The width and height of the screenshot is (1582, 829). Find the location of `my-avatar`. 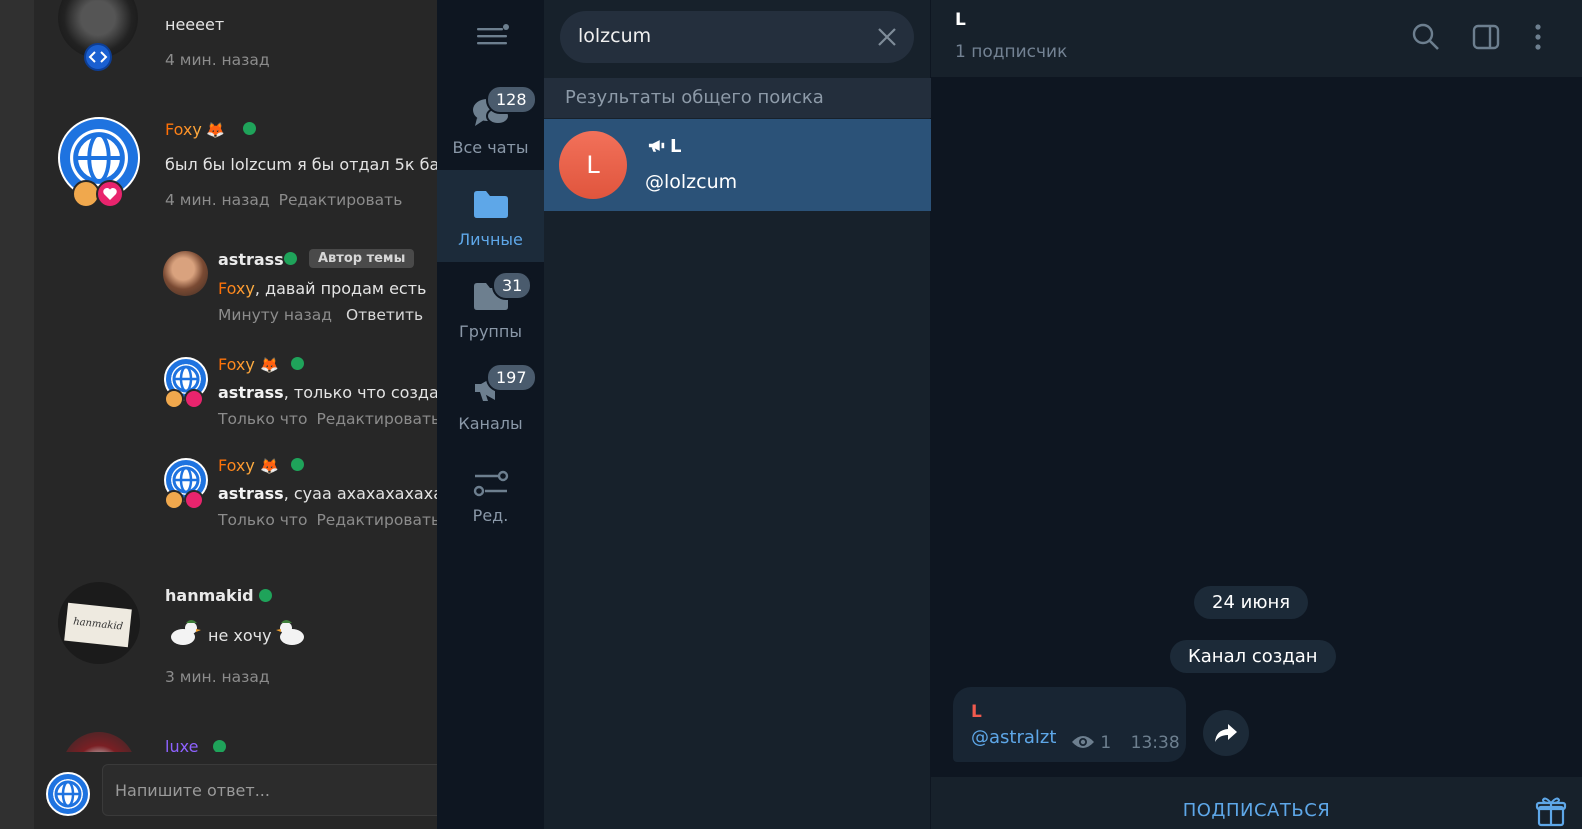

my-avatar is located at coordinates (68, 794).